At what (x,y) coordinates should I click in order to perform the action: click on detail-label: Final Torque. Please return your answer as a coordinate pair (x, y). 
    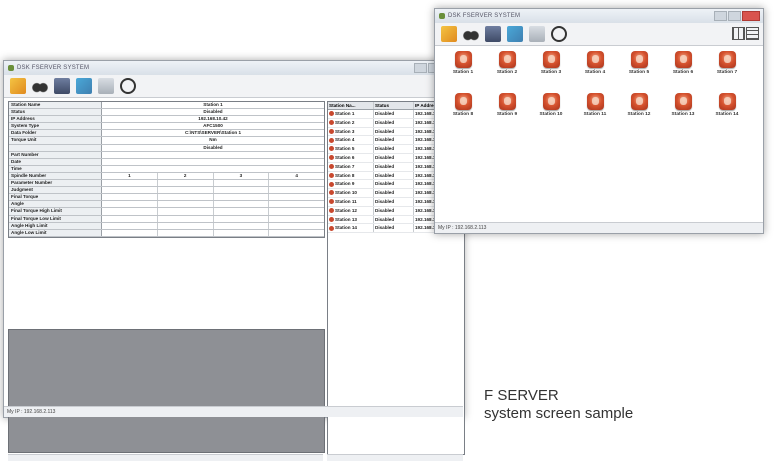
    Looking at the image, I should click on (55, 197).